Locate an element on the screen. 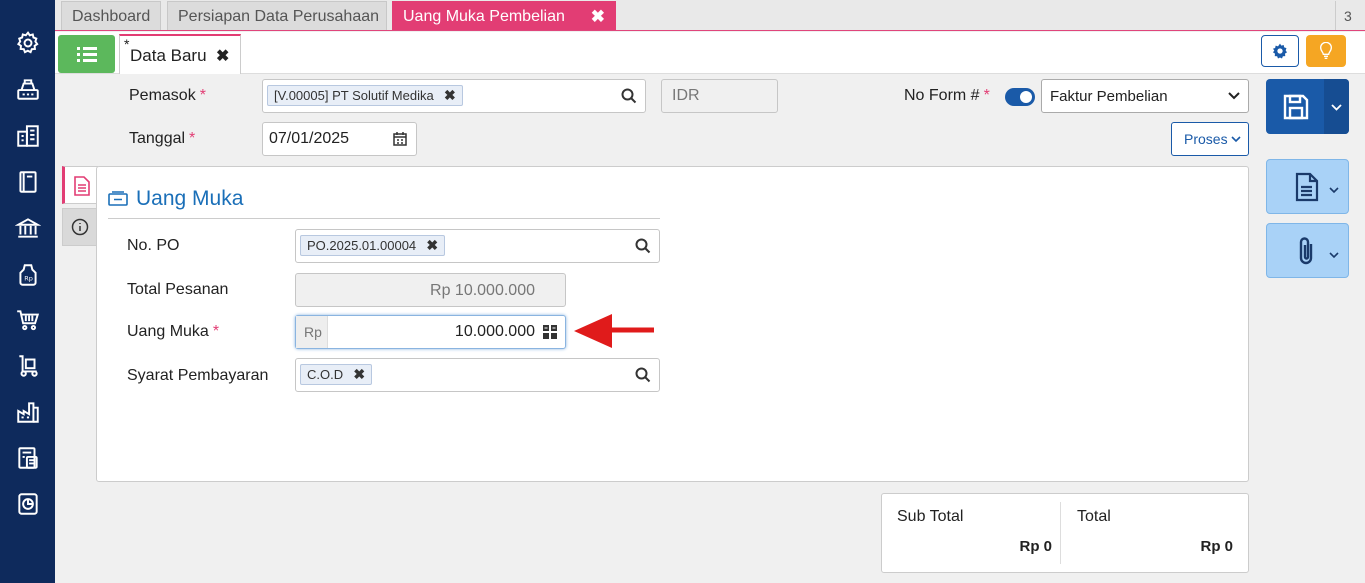 The width and height of the screenshot is (1365, 583). sub-total-label: Sub Total is located at coordinates (930, 516).